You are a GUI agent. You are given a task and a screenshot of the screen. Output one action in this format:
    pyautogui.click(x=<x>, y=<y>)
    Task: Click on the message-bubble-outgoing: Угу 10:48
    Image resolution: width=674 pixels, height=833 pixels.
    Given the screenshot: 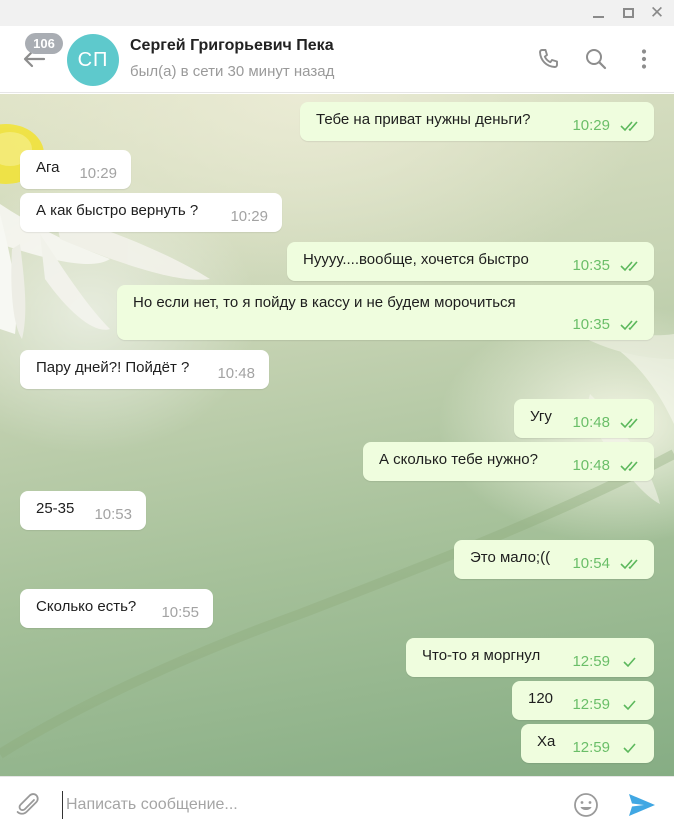 What is the action you would take?
    pyautogui.click(x=584, y=418)
    